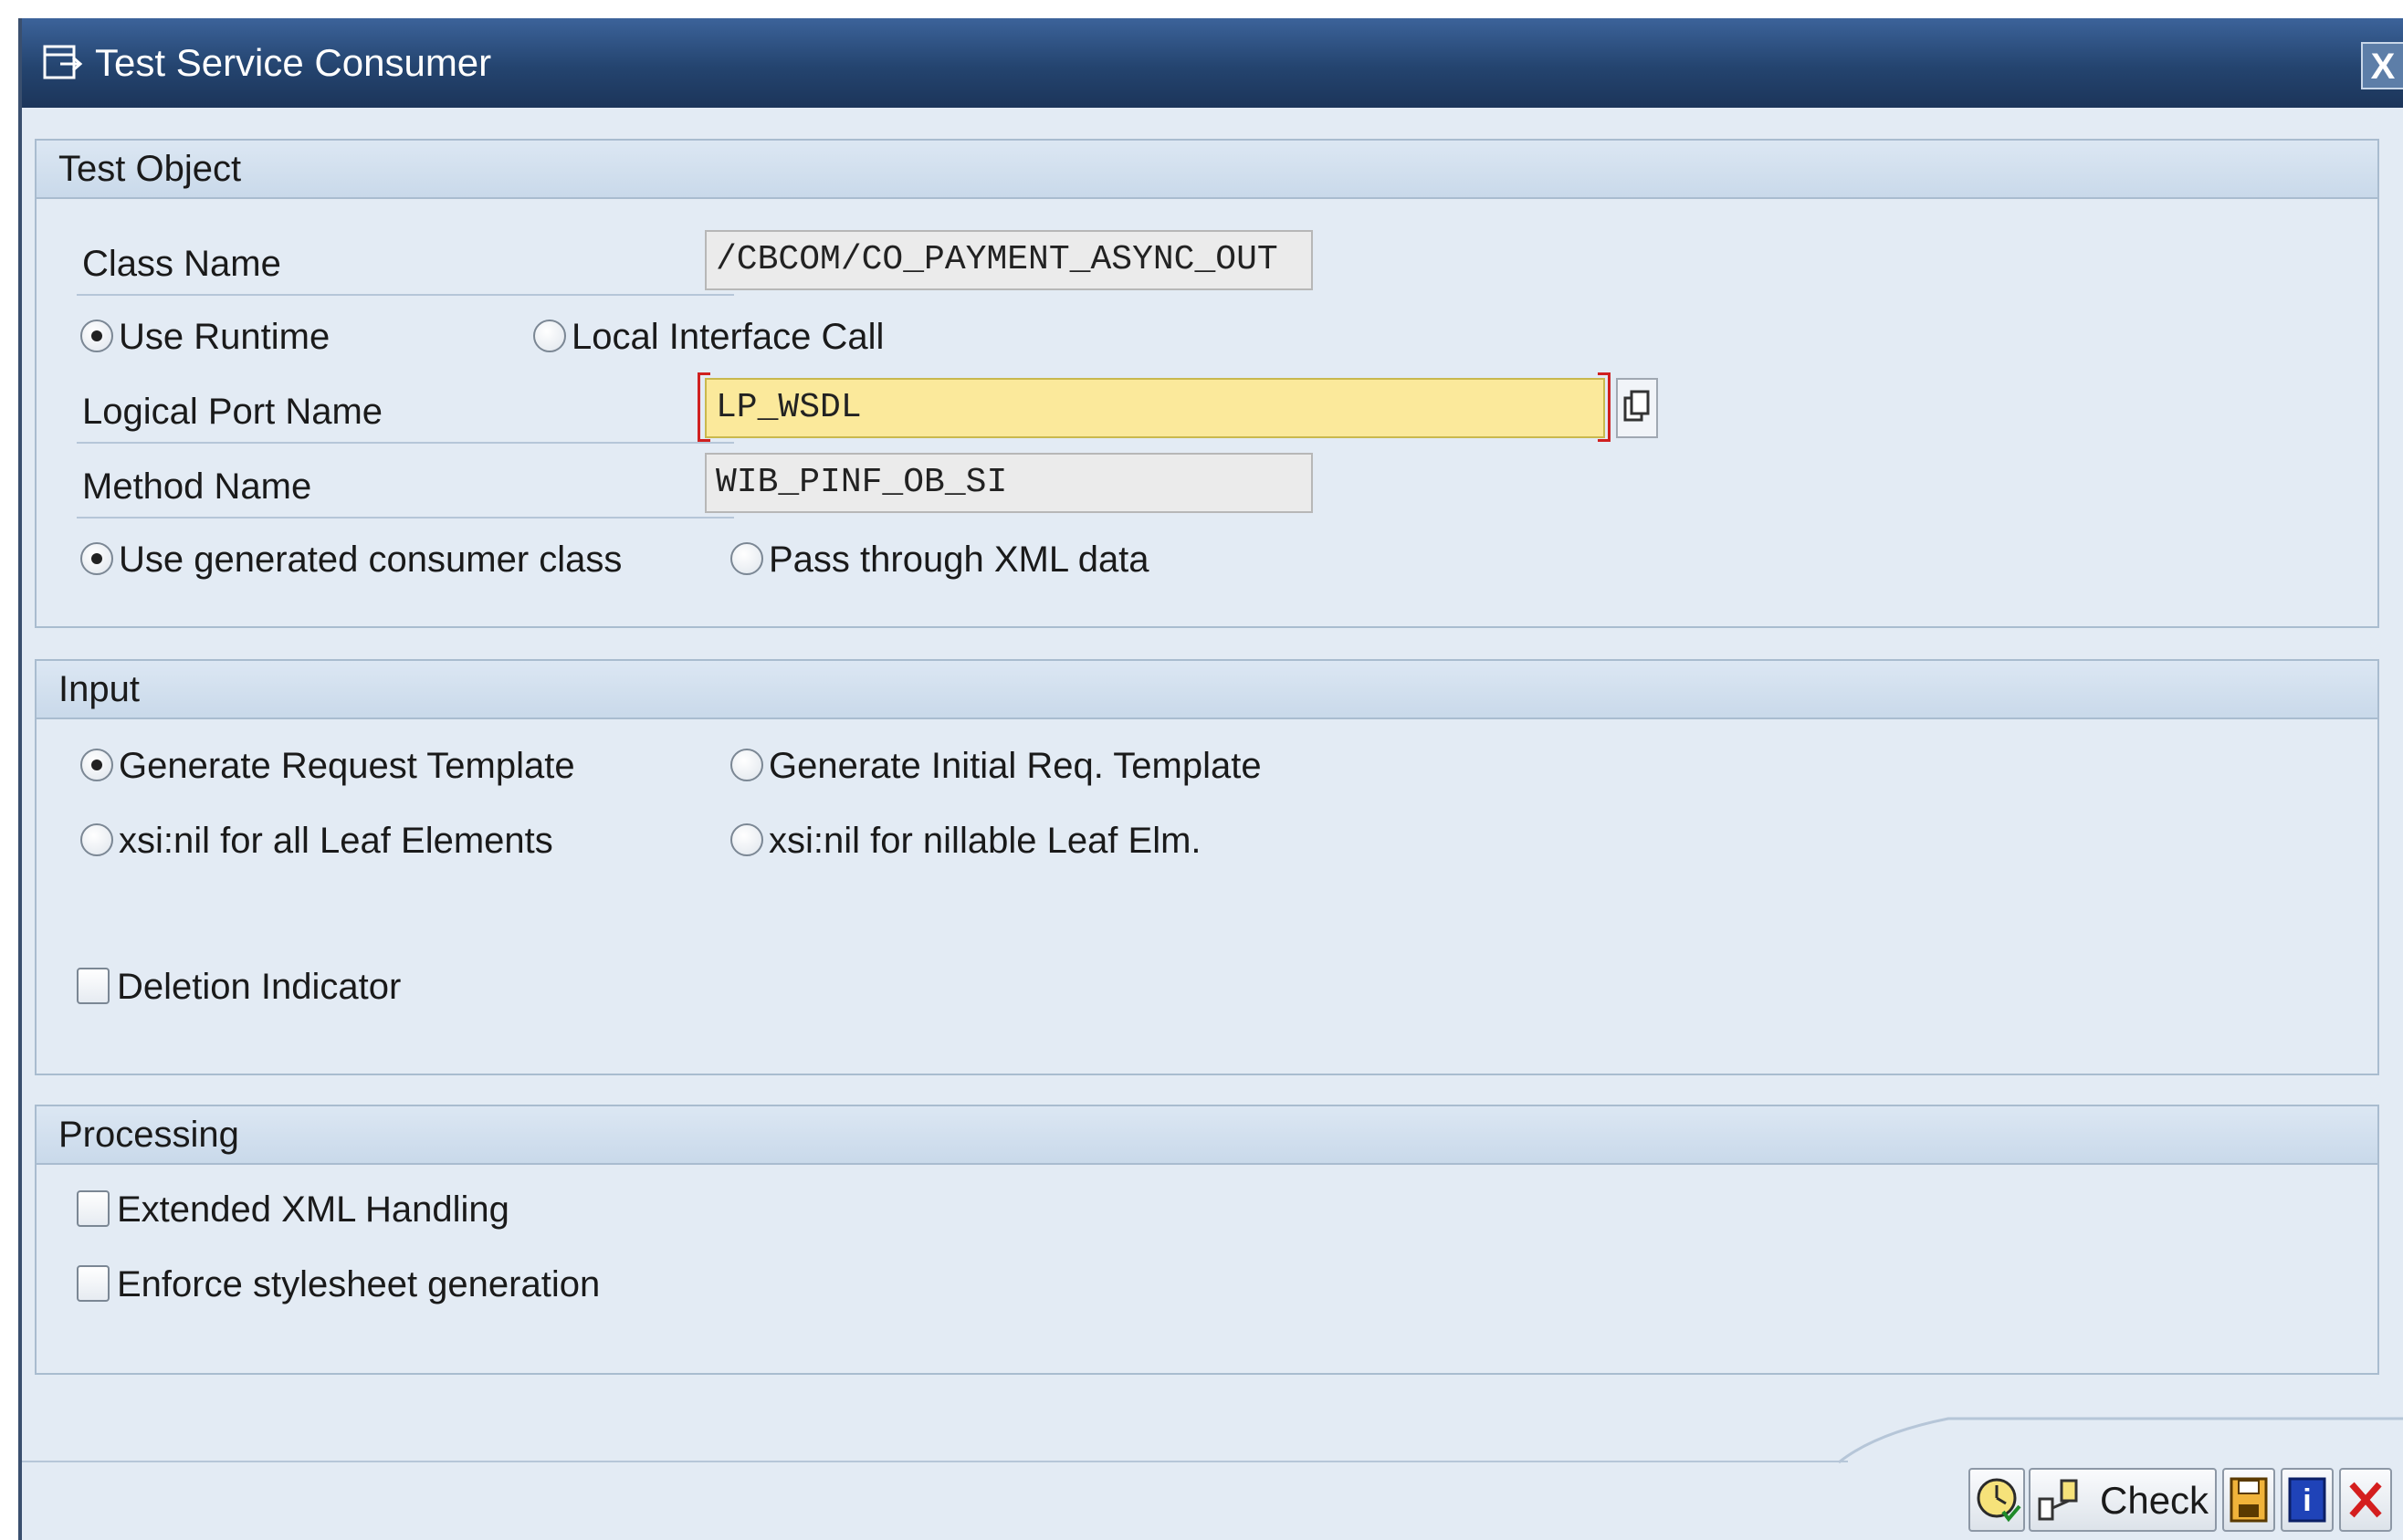 This screenshot has width=2403, height=1540. Describe the element at coordinates (746, 839) in the screenshot. I see `xsi-nil-nillable-leaf-radio` at that location.